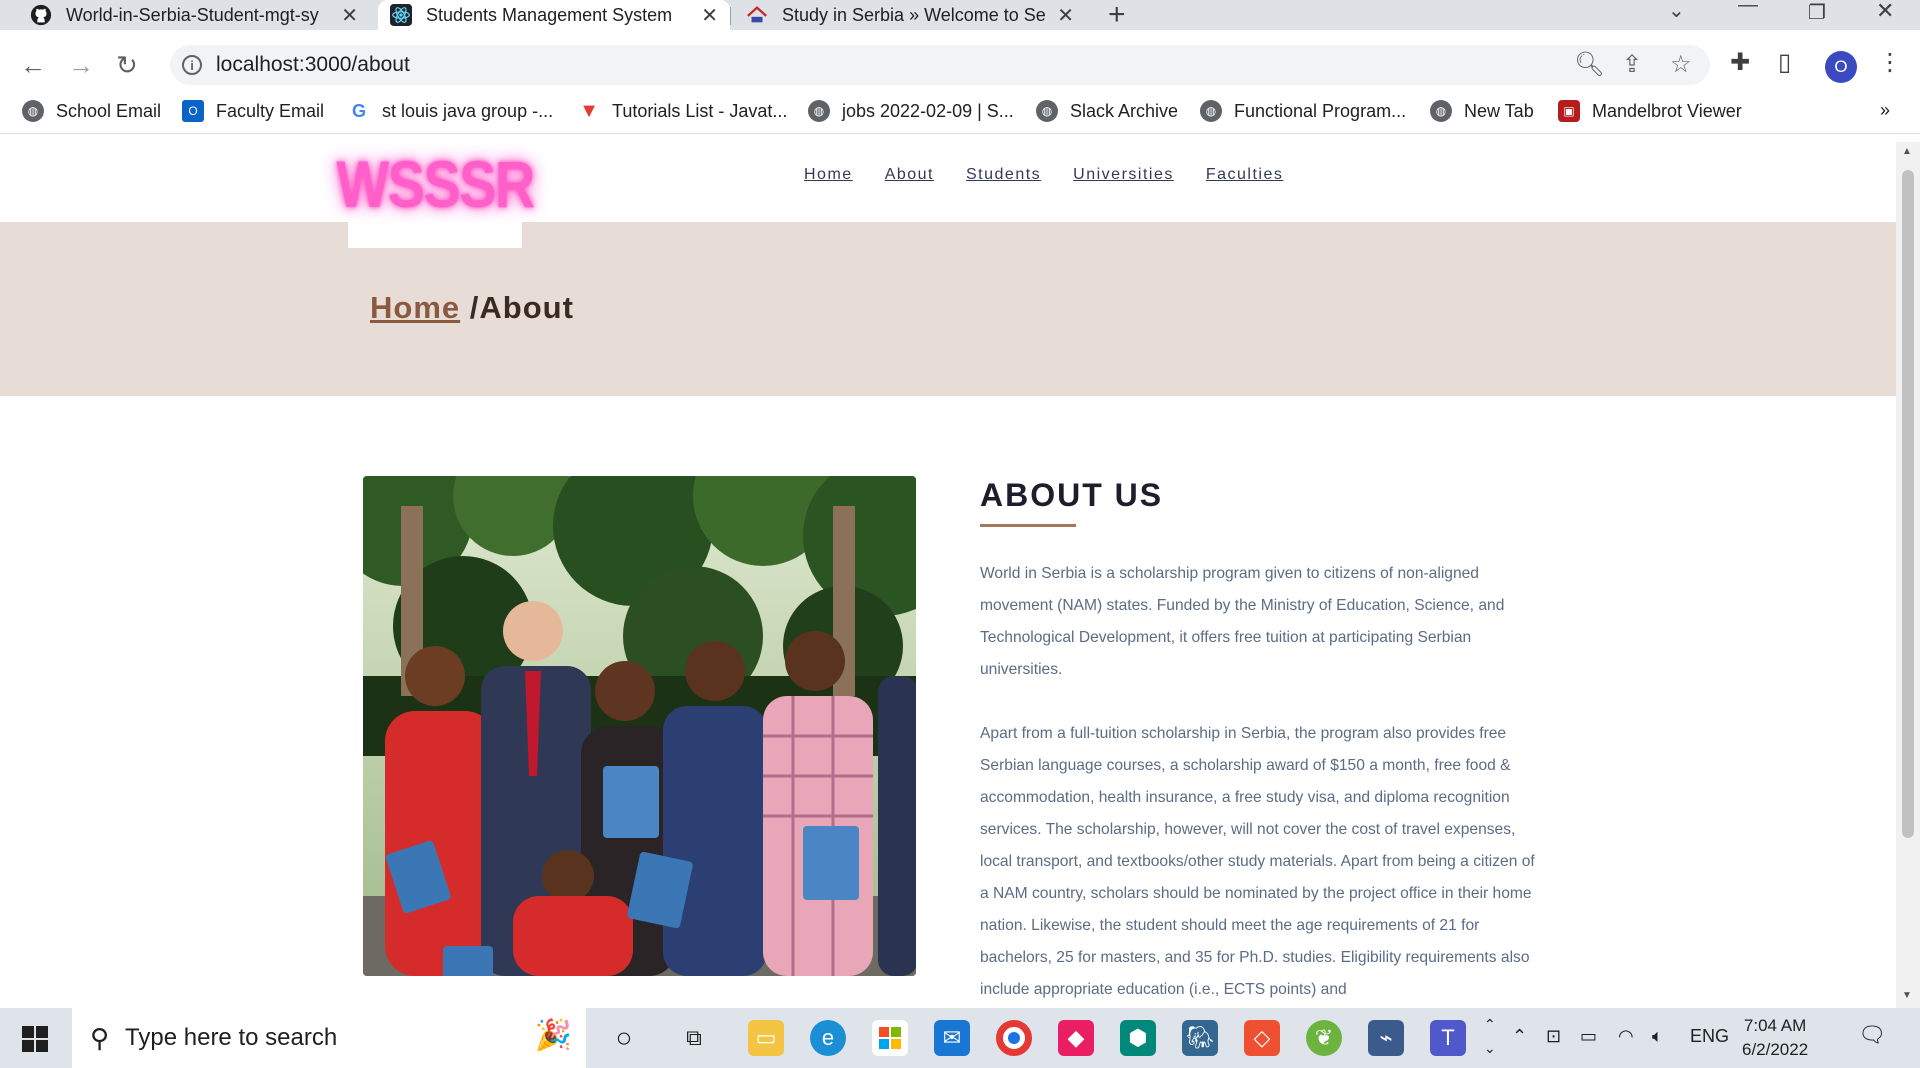 The image size is (1920, 1068). What do you see at coordinates (35, 1039) in the screenshot?
I see `windows-start-icon` at bounding box center [35, 1039].